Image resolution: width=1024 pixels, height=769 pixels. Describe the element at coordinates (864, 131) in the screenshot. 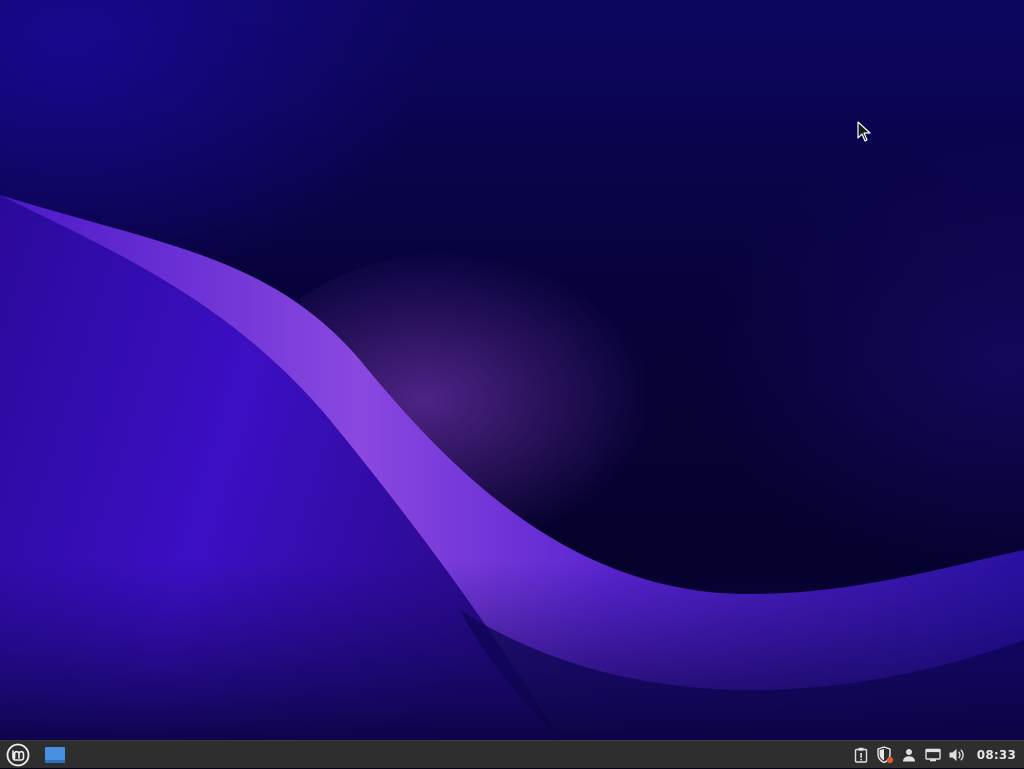

I see `mouse-pointer-icon` at that location.